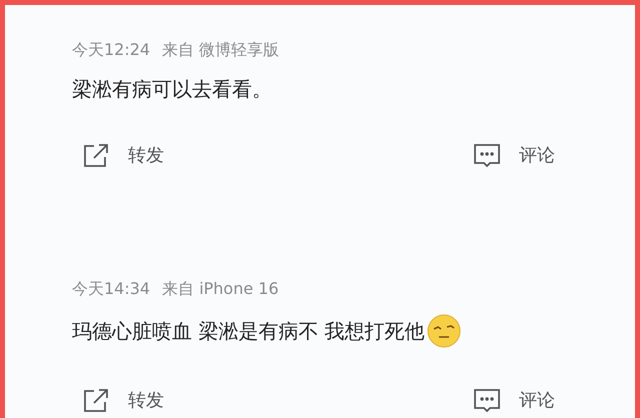 The height and width of the screenshot is (418, 640). What do you see at coordinates (111, 289) in the screenshot?
I see `post-time: 今天14:34` at bounding box center [111, 289].